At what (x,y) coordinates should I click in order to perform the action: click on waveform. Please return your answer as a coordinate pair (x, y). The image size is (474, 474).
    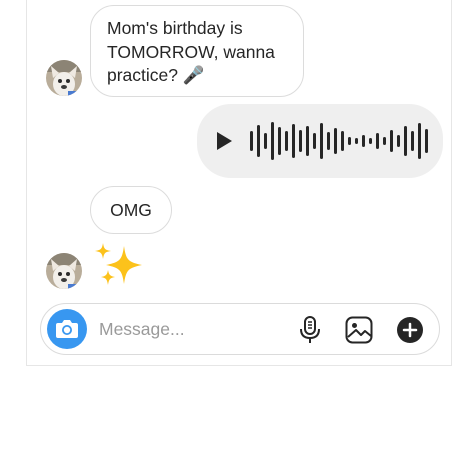
    Looking at the image, I should click on (339, 141).